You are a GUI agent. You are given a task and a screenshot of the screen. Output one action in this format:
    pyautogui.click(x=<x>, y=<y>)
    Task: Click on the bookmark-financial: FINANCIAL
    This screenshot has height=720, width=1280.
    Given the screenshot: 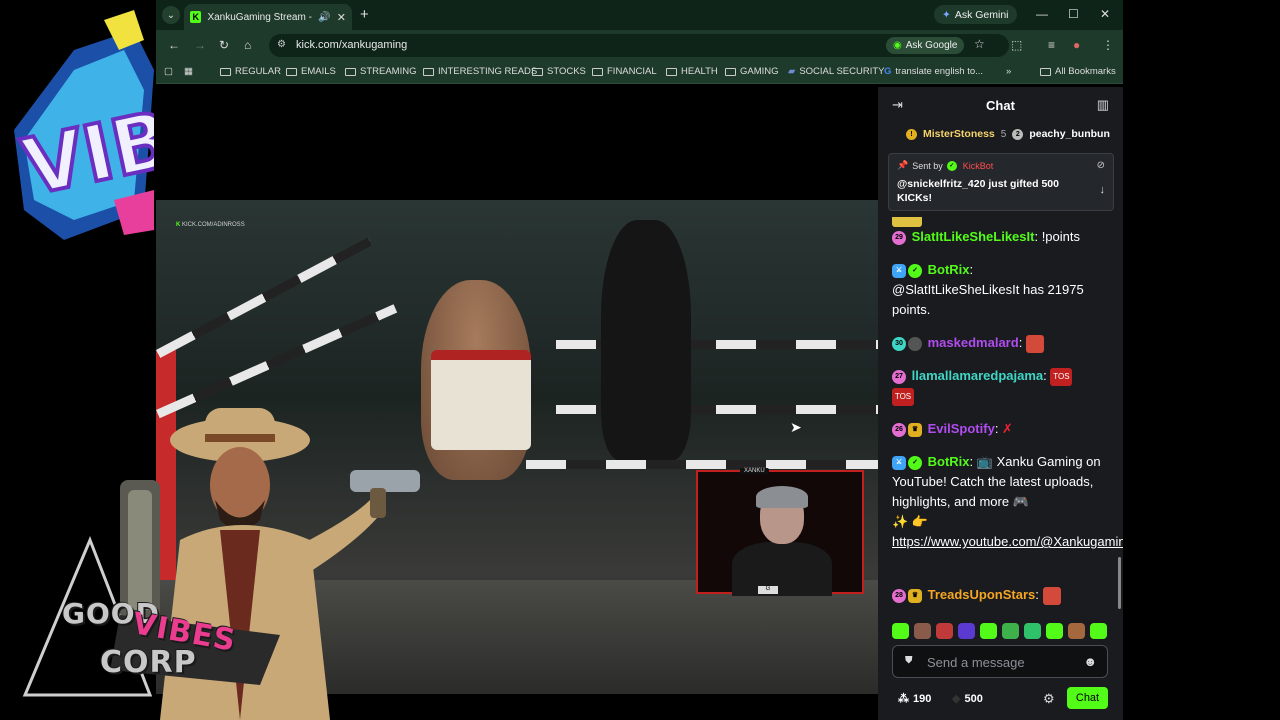 What is the action you would take?
    pyautogui.click(x=624, y=71)
    